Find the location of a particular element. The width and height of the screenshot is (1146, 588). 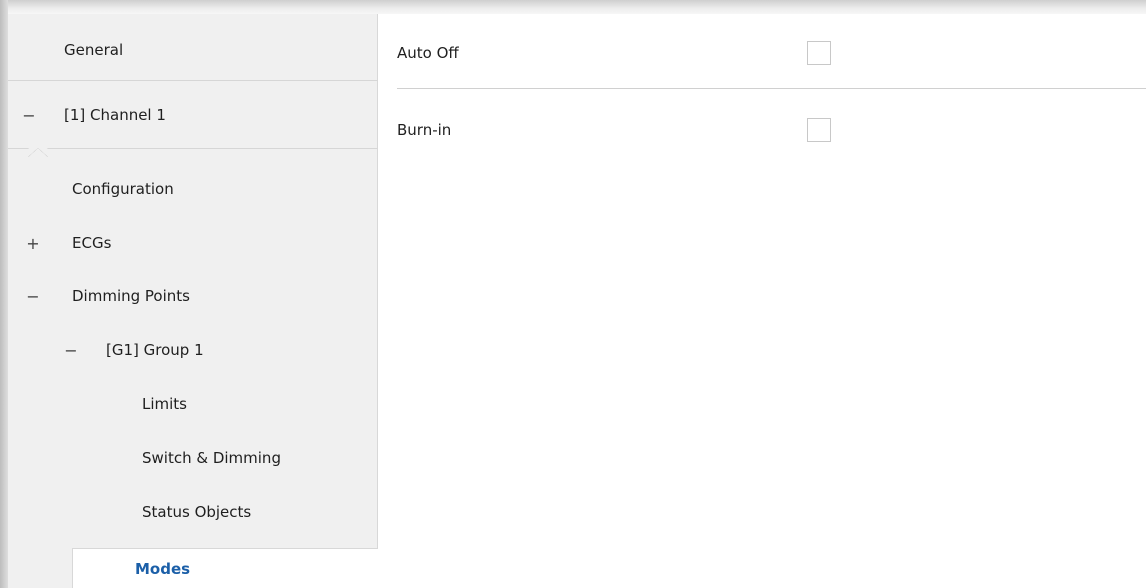

sidebar-item-dimming-points: − Dimming Points is located at coordinates (193, 296).